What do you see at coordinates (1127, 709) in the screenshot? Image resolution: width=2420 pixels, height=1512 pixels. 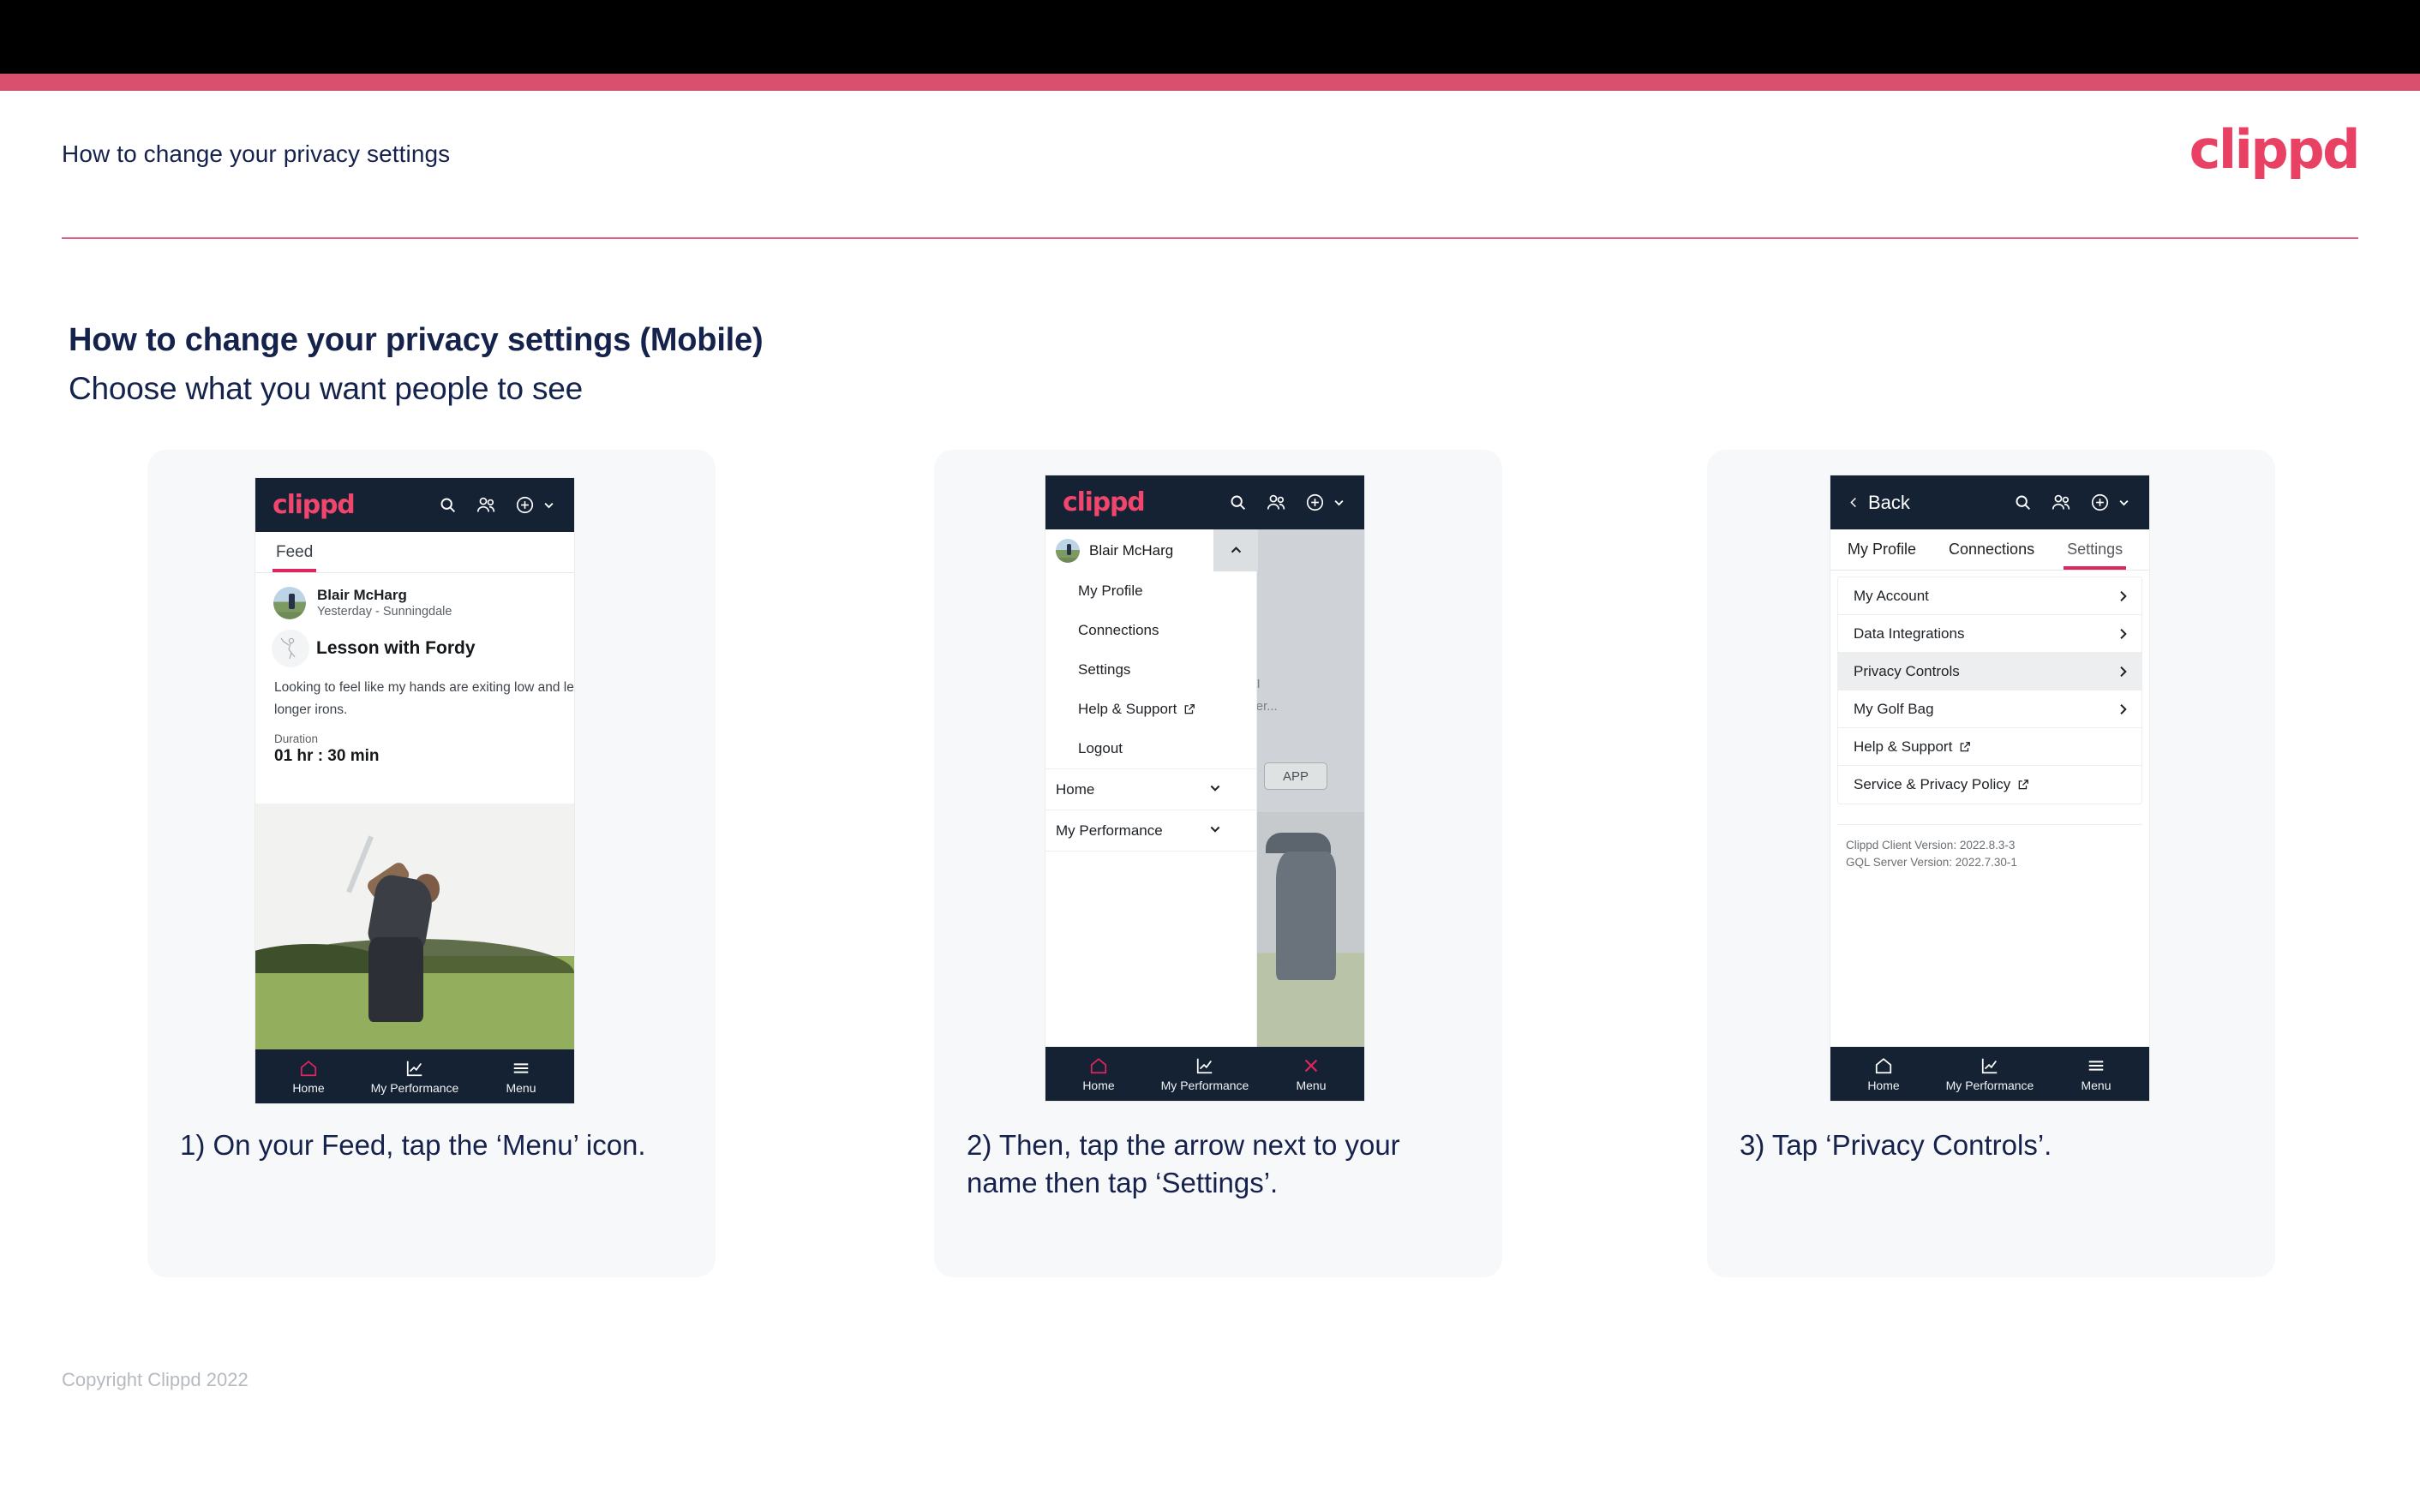 I see `drawer-item-label: Help & Support` at bounding box center [1127, 709].